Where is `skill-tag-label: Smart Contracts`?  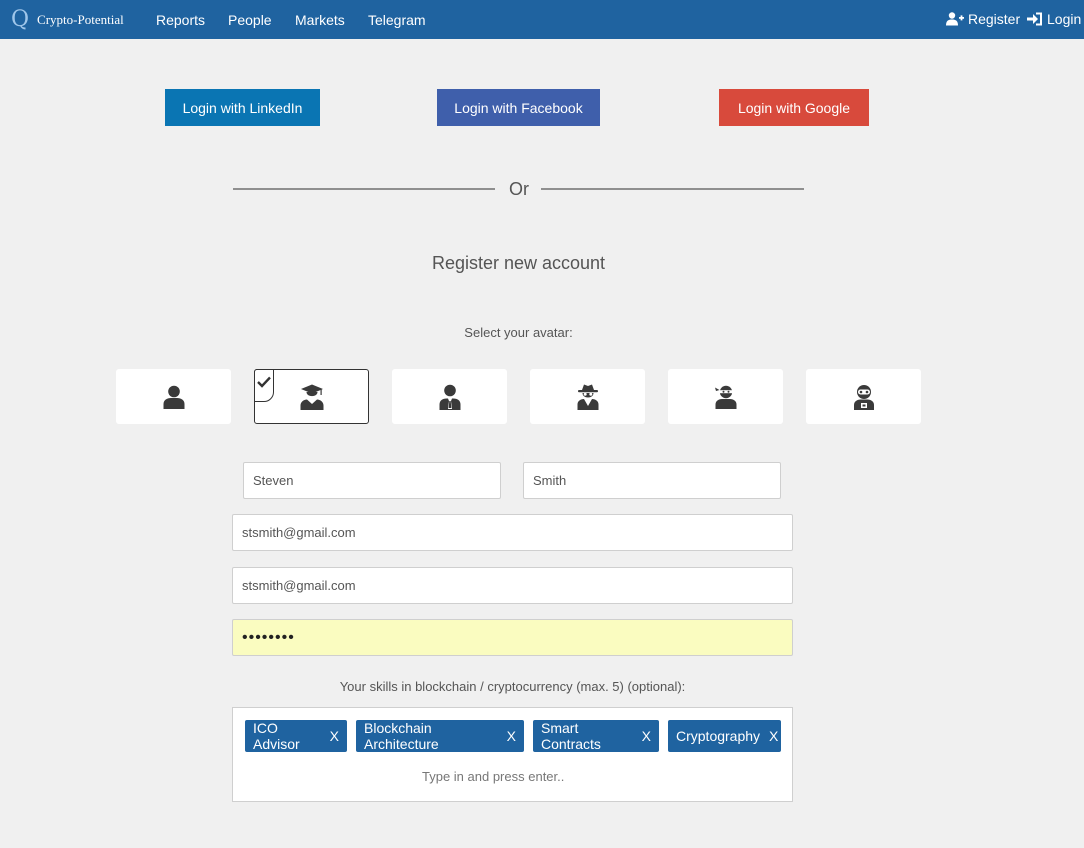 skill-tag-label: Smart Contracts is located at coordinates (571, 736).